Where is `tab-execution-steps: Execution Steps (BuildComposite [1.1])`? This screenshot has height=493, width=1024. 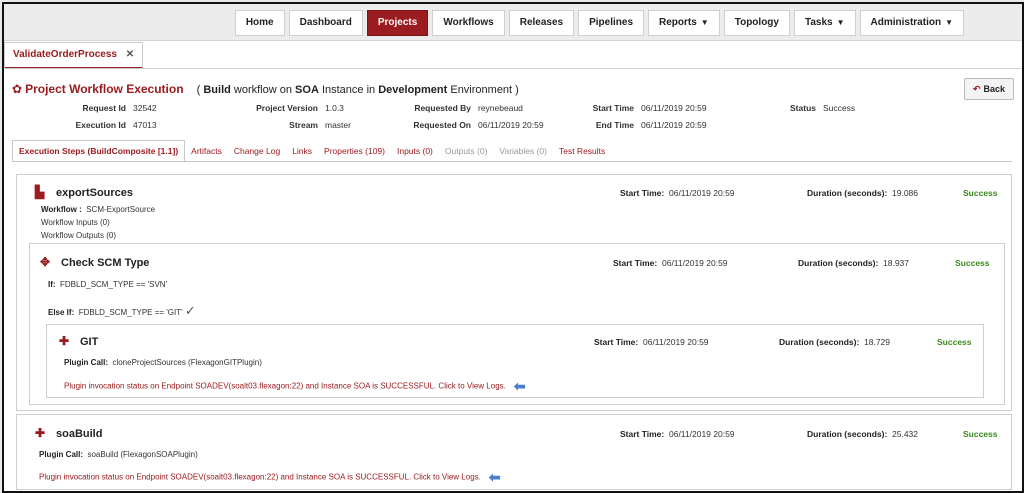 tab-execution-steps: Execution Steps (BuildComposite [1.1]) is located at coordinates (99, 151).